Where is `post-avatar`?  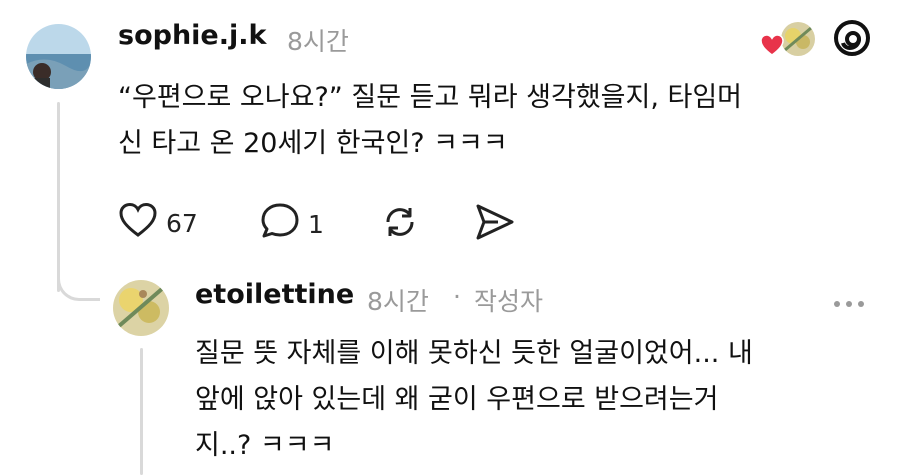 post-avatar is located at coordinates (58, 56).